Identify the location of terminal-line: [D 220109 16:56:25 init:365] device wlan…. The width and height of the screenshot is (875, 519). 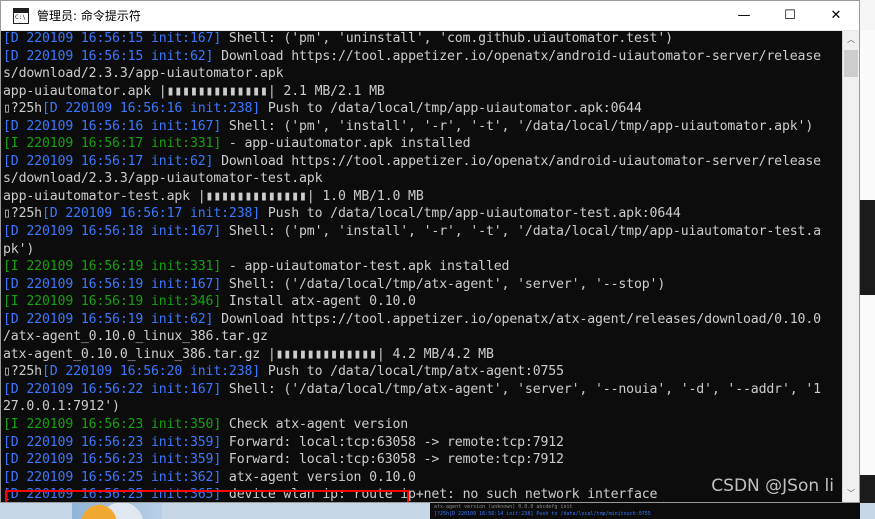
(412, 494).